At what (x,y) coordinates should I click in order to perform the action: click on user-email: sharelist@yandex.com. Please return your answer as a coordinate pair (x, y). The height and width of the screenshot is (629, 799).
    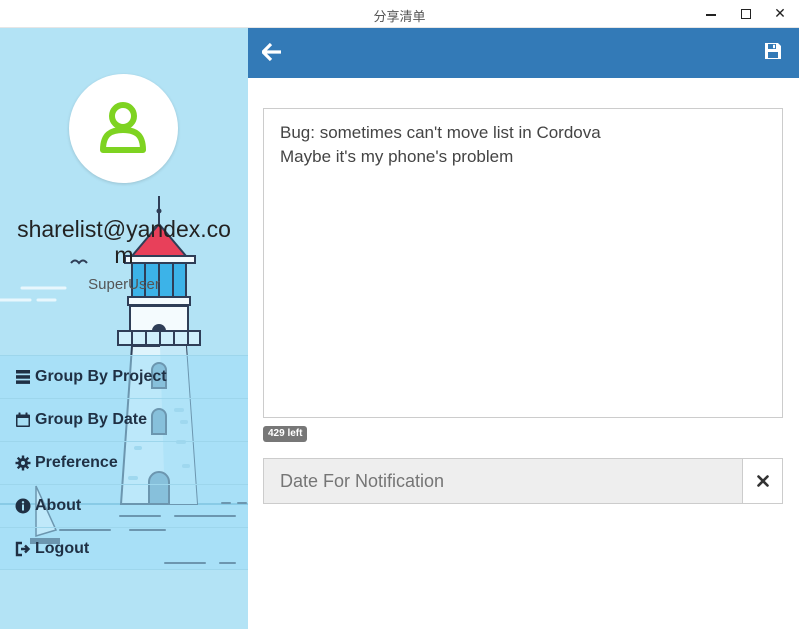
    Looking at the image, I should click on (124, 242).